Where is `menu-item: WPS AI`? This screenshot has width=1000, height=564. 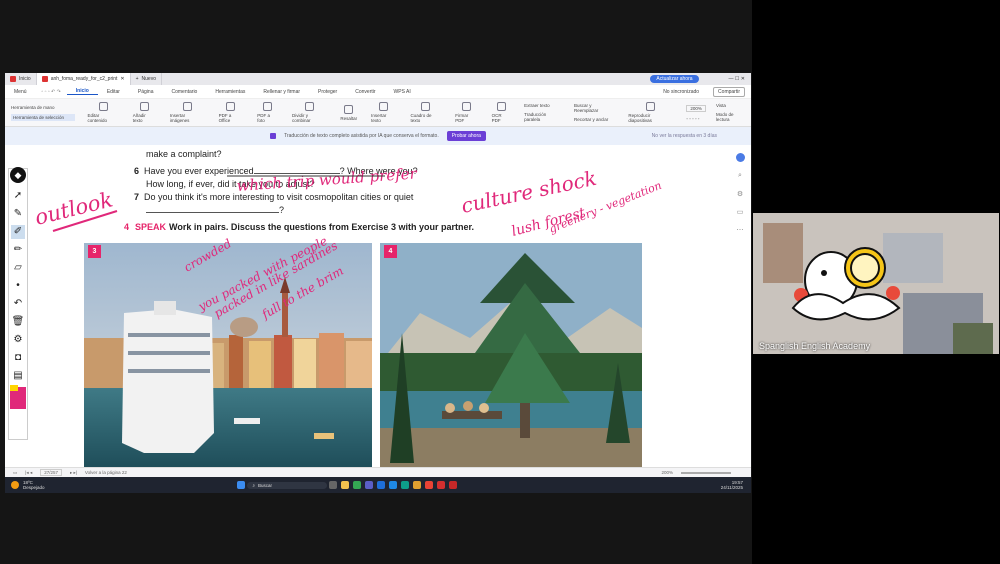 menu-item: WPS AI is located at coordinates (402, 92).